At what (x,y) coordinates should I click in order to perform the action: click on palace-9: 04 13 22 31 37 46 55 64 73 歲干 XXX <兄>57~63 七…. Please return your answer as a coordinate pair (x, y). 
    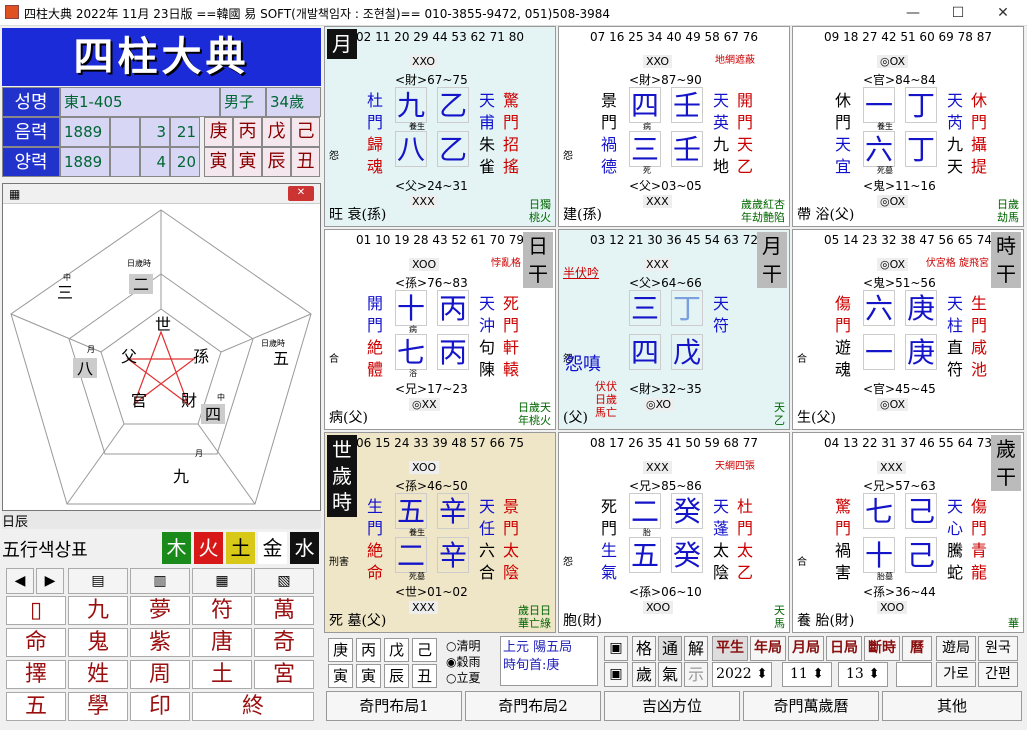
    Looking at the image, I should click on (908, 532).